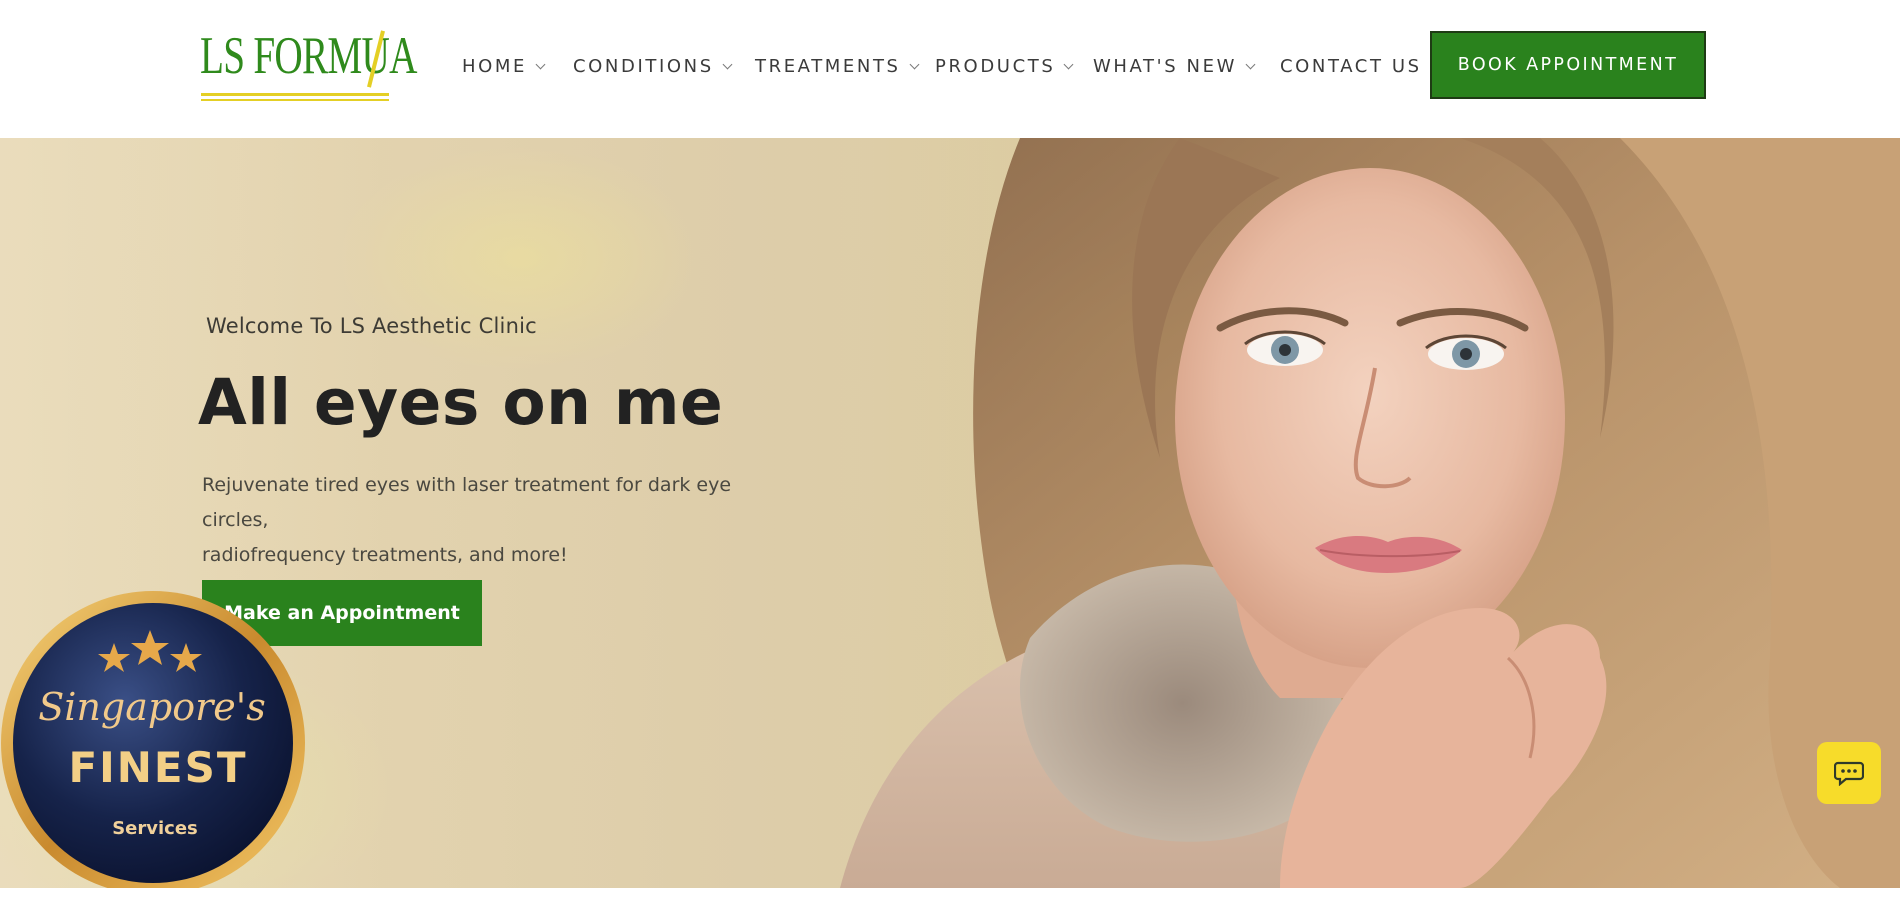 This screenshot has width=1900, height=900. Describe the element at coordinates (1568, 65) in the screenshot. I see `book-appointment-button: BOOK APPOINTMENT` at that location.